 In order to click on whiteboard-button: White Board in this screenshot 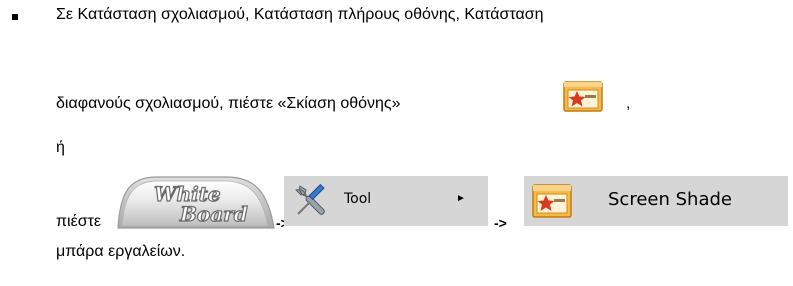, I will do `click(196, 202)`.